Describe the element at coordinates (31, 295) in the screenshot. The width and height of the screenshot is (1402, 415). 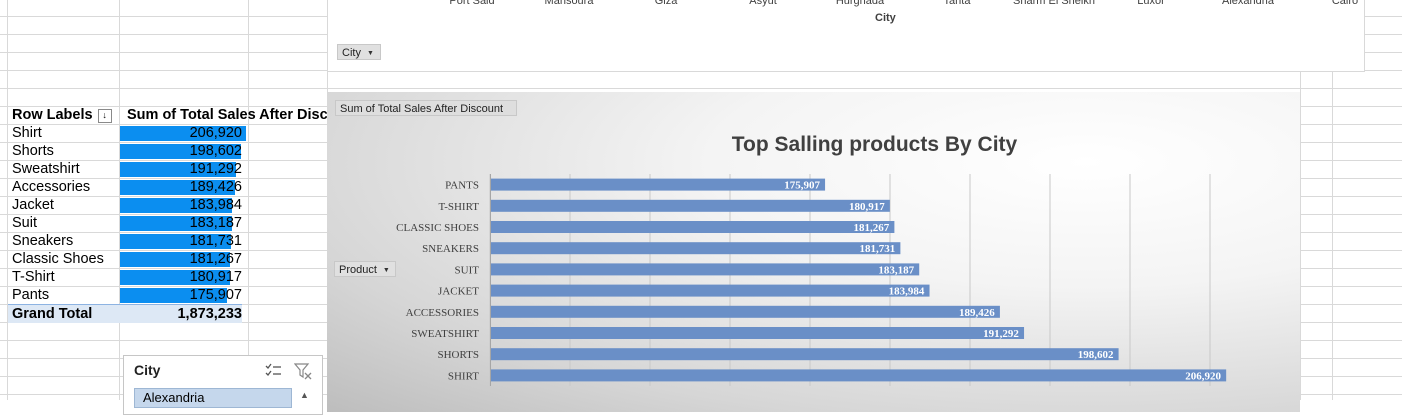
I see `pivot-row-label: Pants` at that location.